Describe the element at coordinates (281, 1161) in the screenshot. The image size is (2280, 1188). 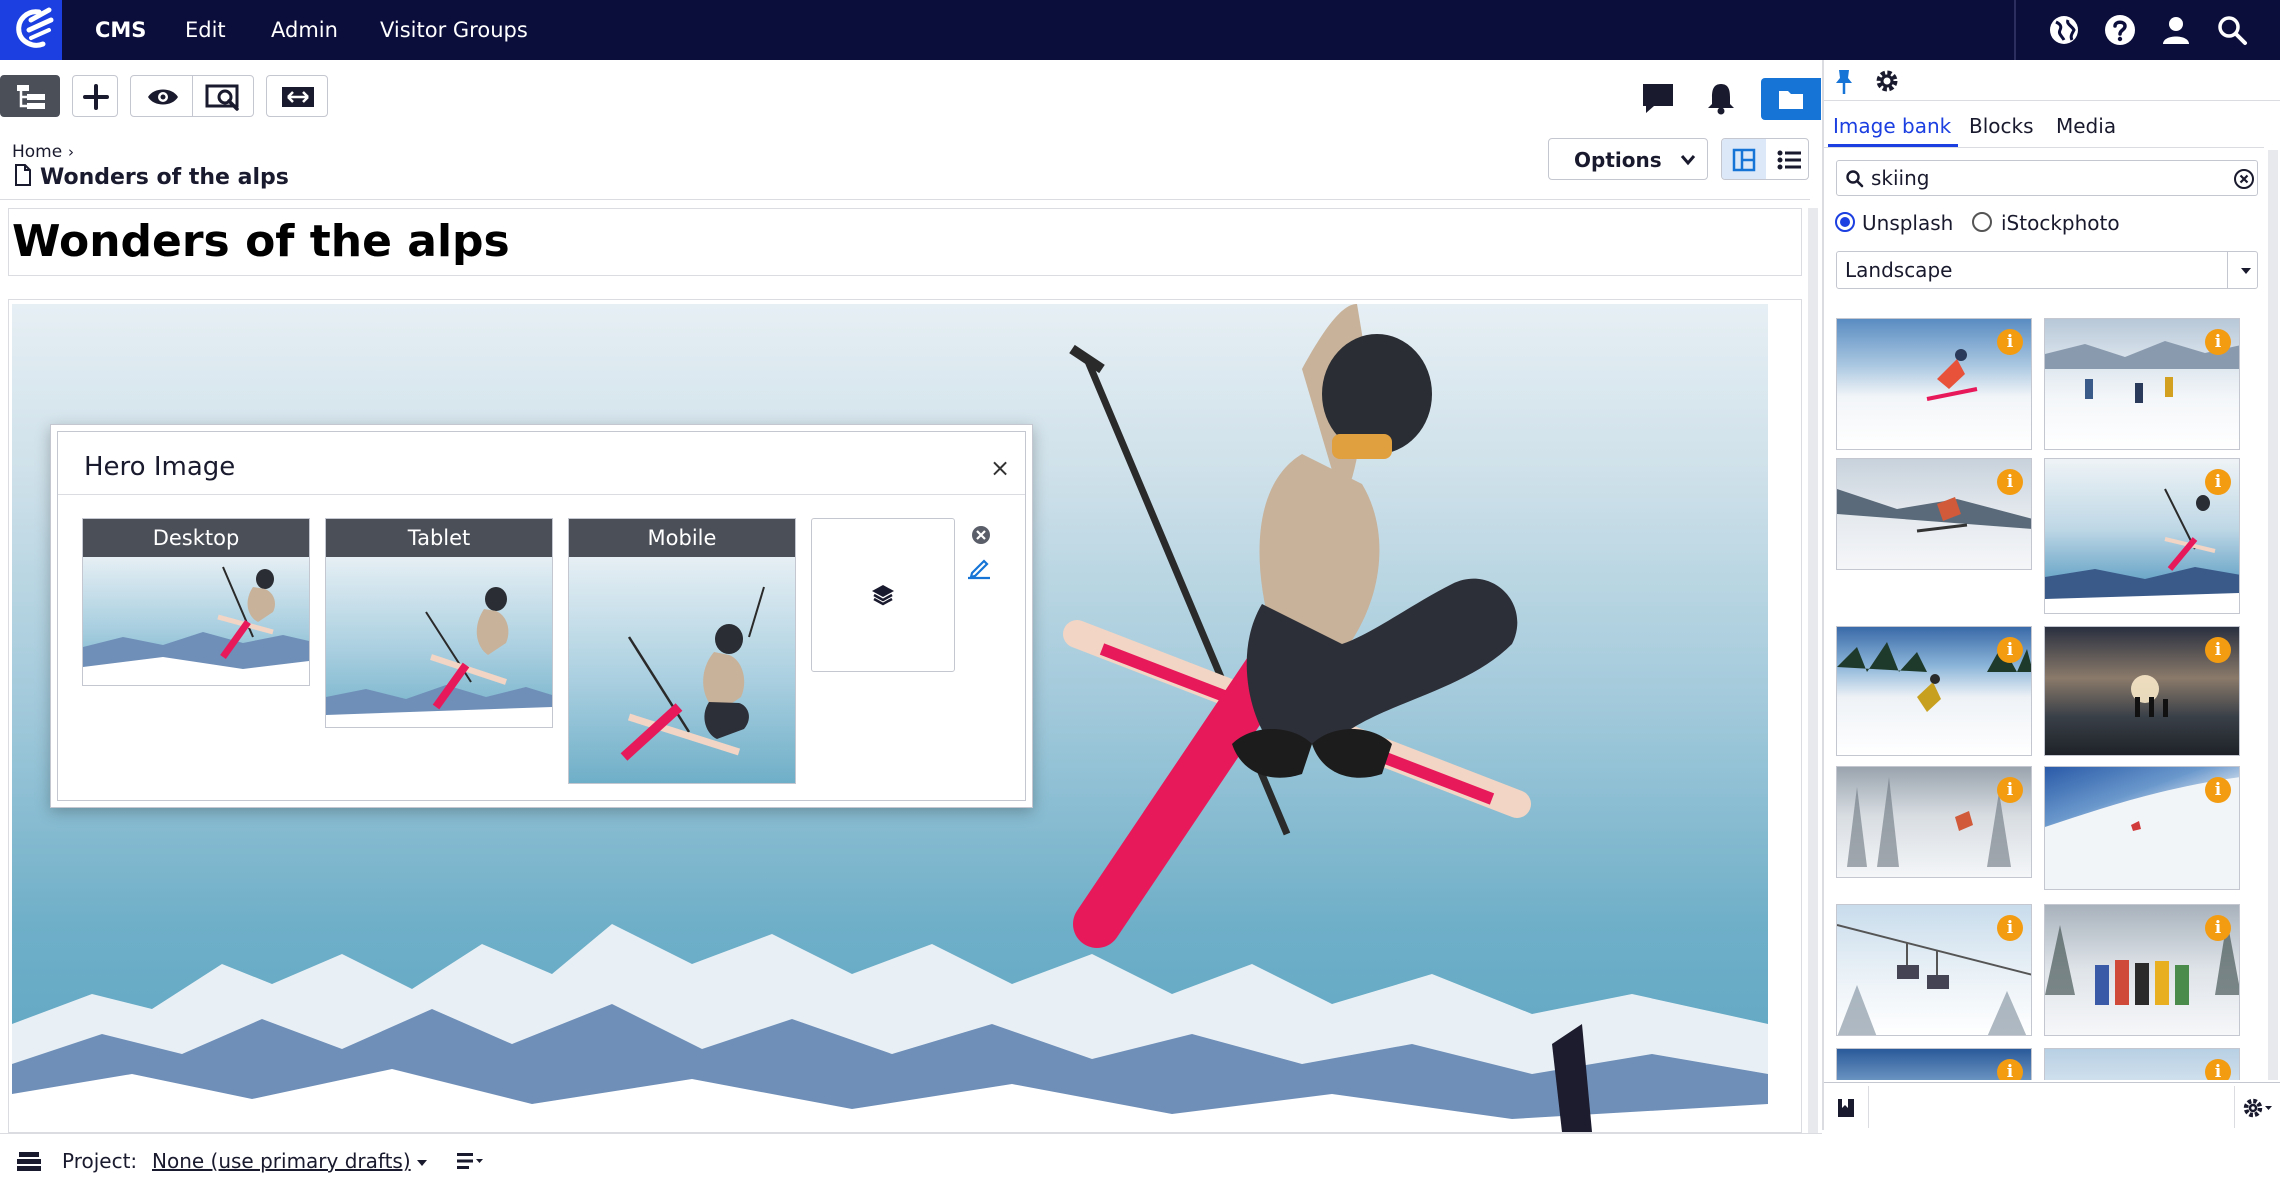
I see `project-selector: None (use primary drafts)` at that location.